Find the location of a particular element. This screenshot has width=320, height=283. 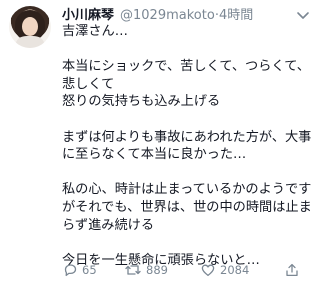

avatar-face is located at coordinates (30, 26).